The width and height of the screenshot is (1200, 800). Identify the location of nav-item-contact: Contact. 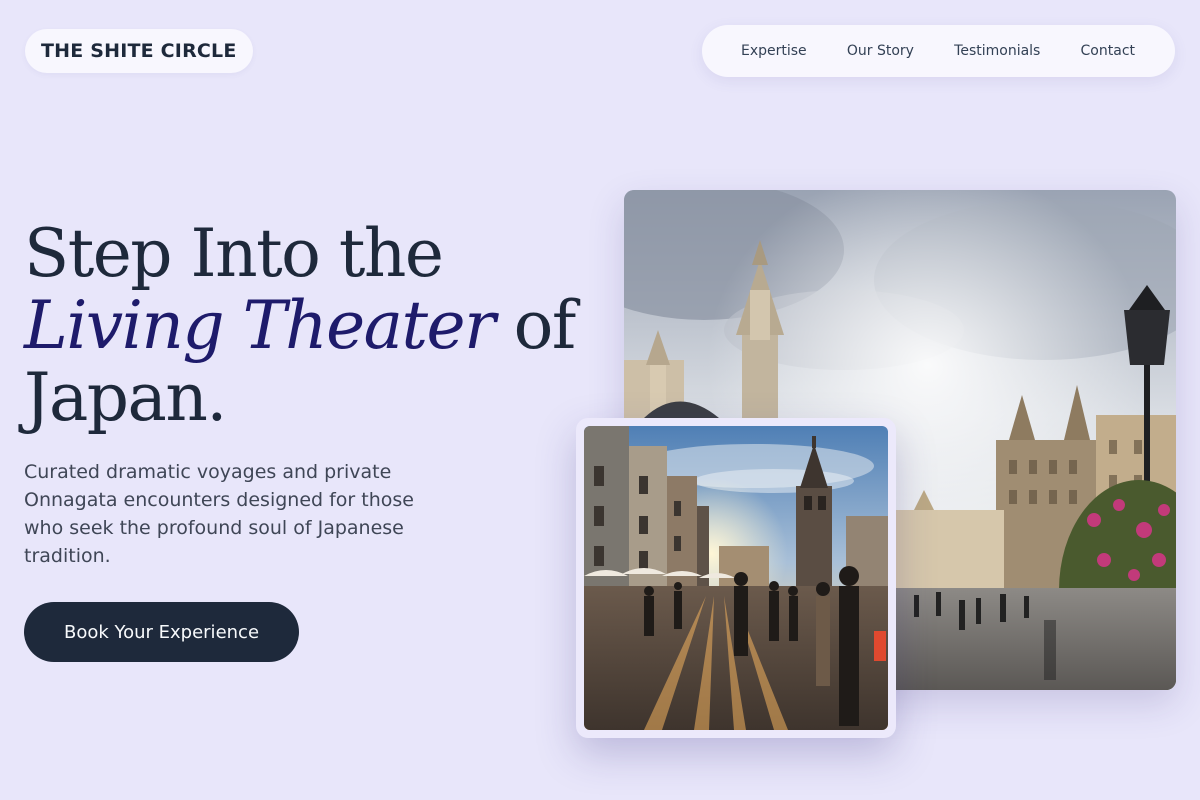
(1108, 51).